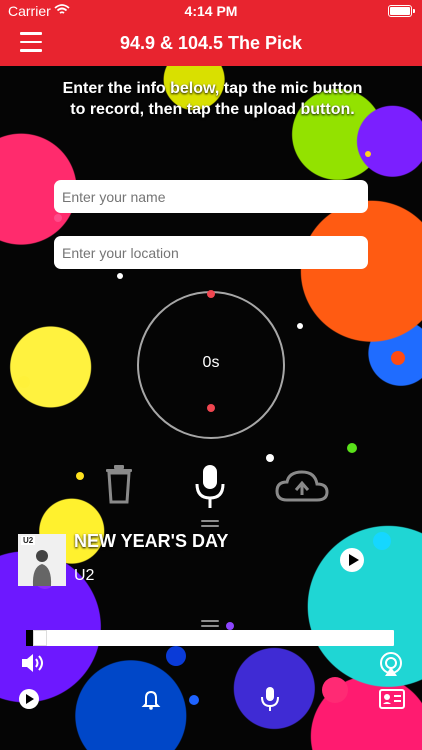 The image size is (422, 750). Describe the element at coordinates (302, 490) in the screenshot. I see `cloud-upload-icon` at that location.